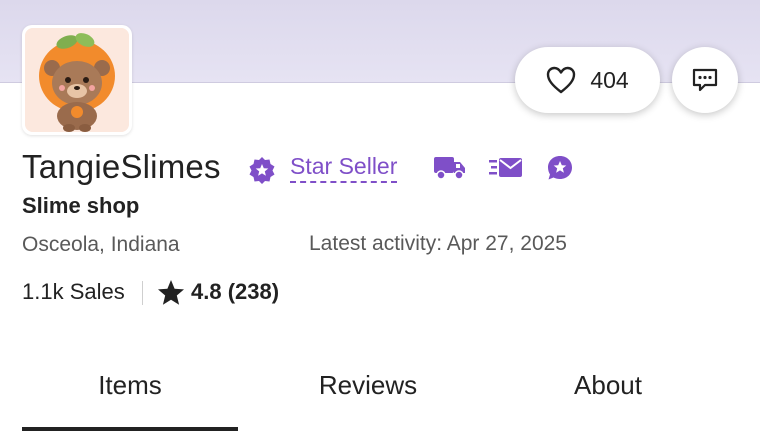 This screenshot has height=442, width=760. I want to click on latest-activity: Latest activity: Apr 27, 2025, so click(438, 243).